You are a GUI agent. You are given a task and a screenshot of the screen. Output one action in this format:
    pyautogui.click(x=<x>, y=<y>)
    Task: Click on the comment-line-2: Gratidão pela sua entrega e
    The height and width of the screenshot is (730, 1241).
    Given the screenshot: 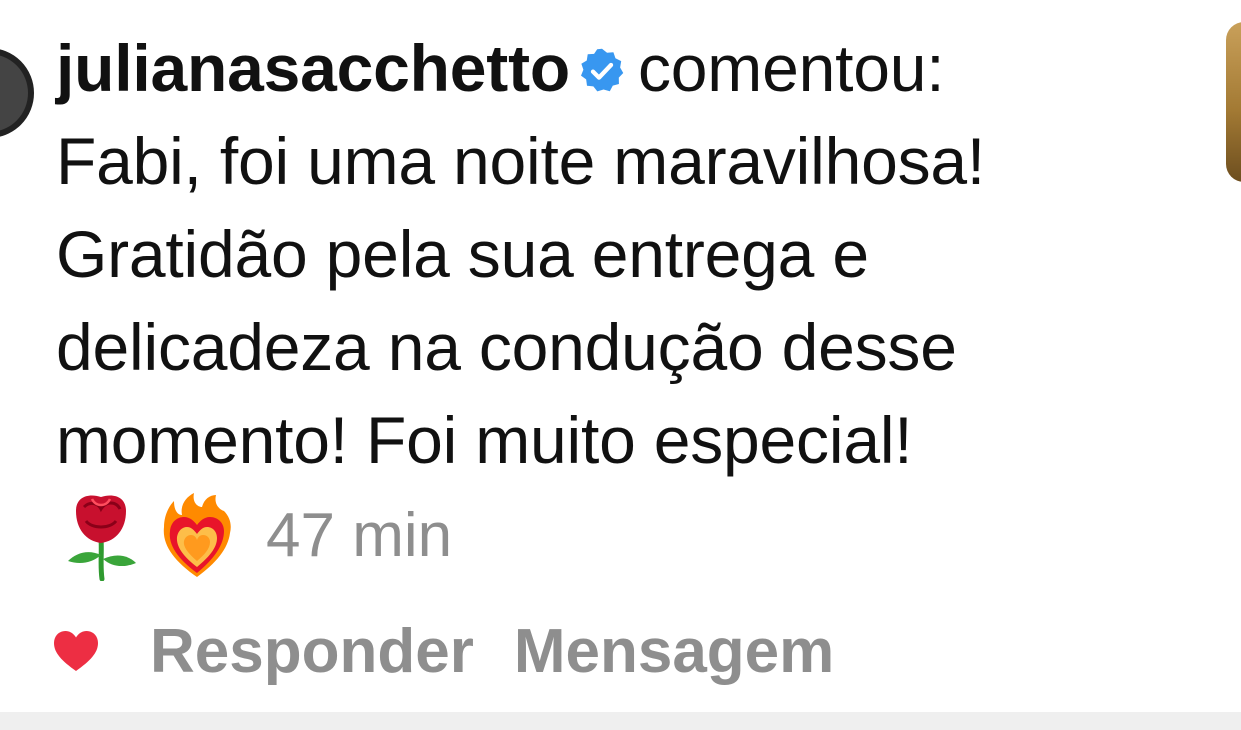 What is the action you would take?
    pyautogui.click(x=462, y=254)
    